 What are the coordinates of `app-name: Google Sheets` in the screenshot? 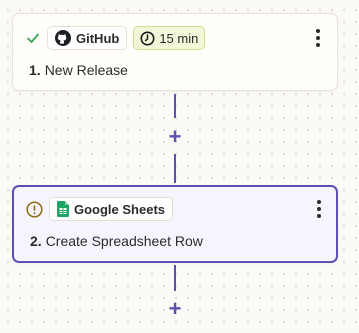 It's located at (120, 209).